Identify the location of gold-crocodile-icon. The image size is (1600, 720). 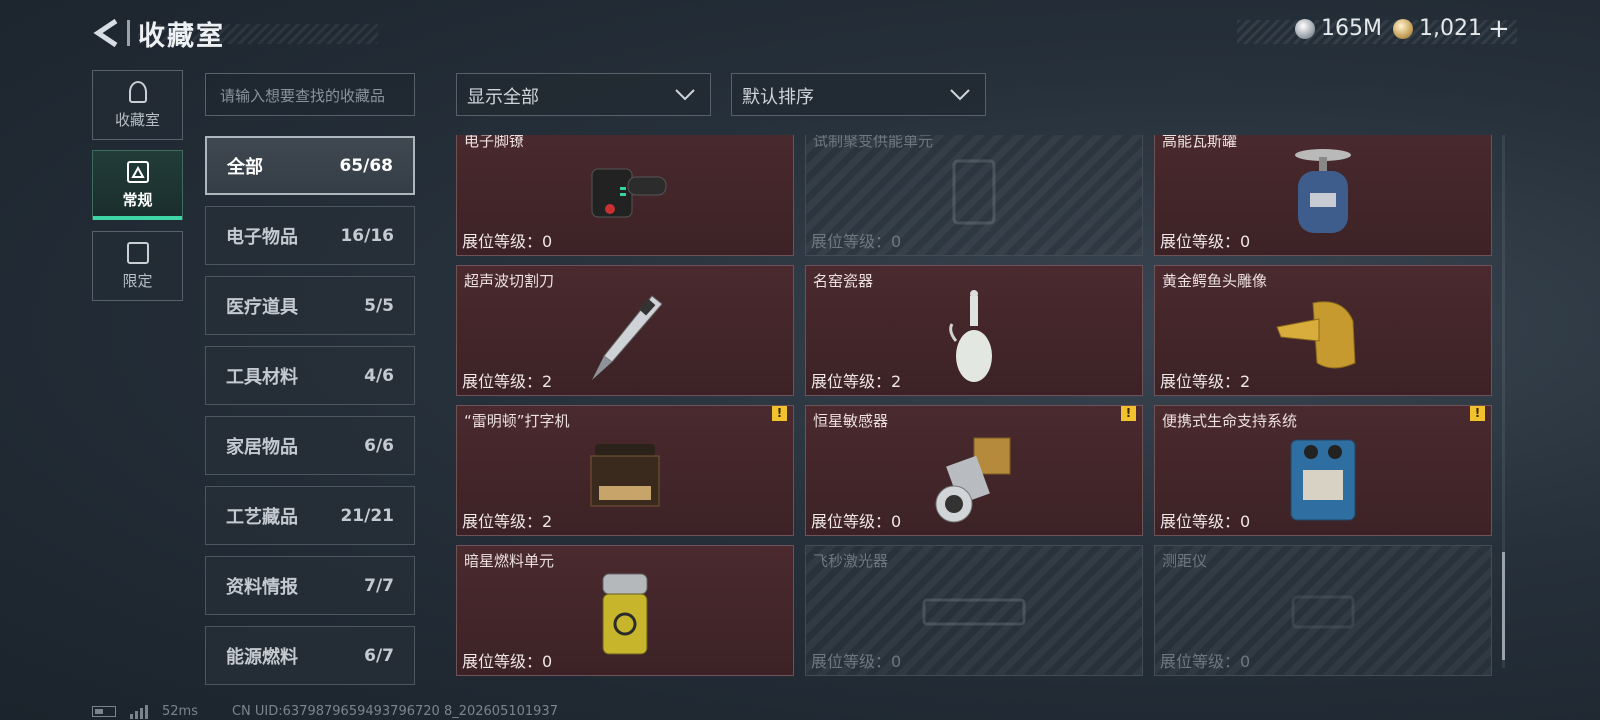
(1316, 335).